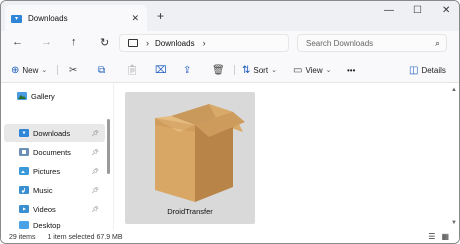  Describe the element at coordinates (104, 42) in the screenshot. I see `refresh-button: ↻` at that location.